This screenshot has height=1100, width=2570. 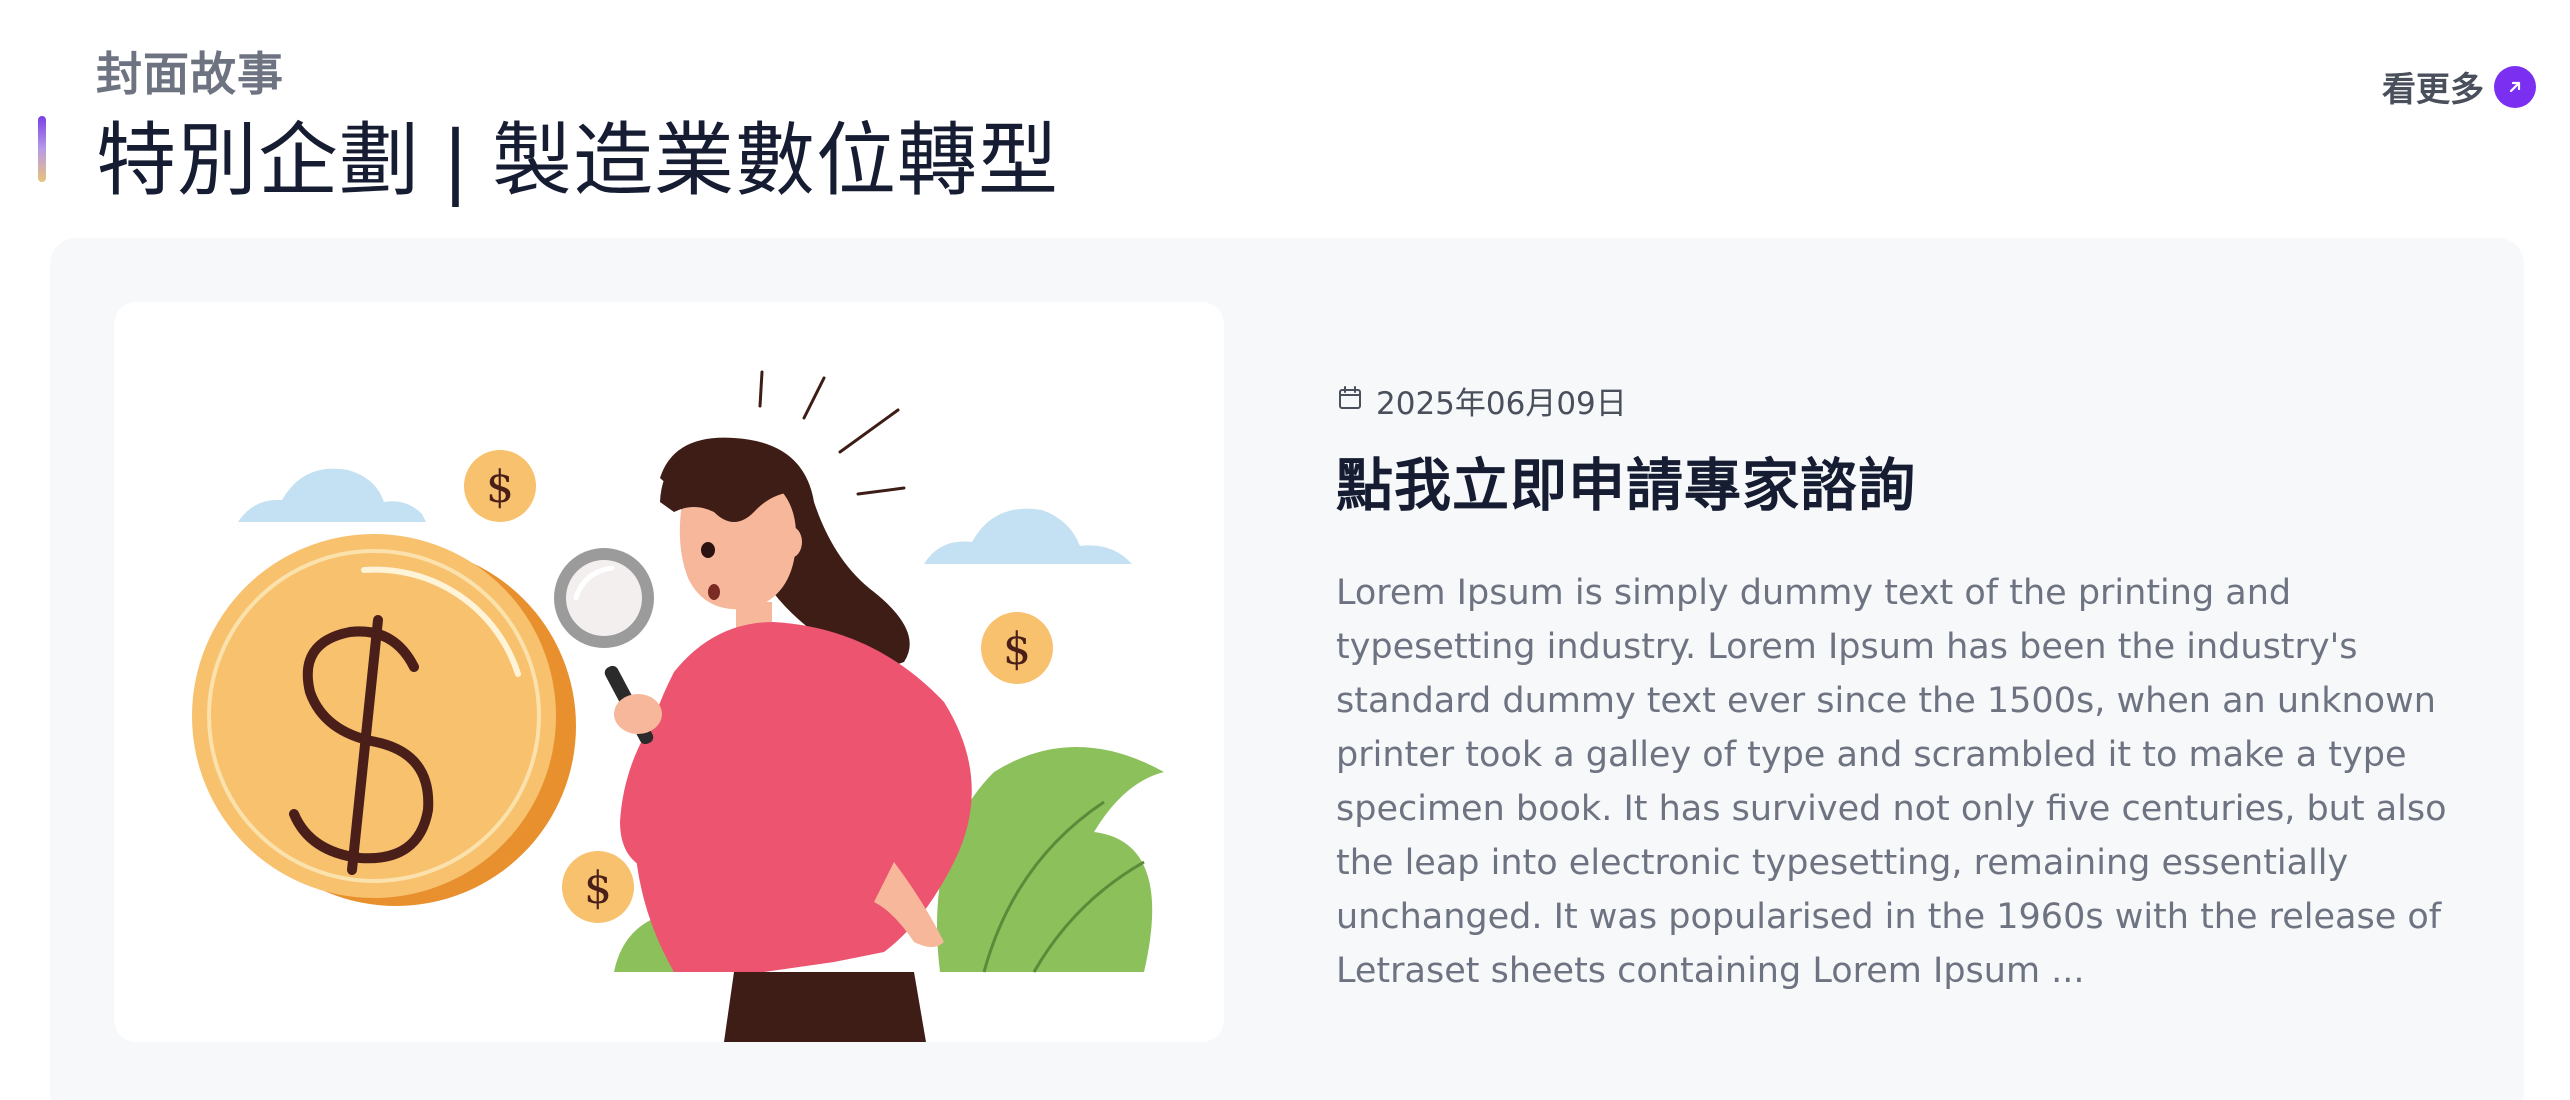 I want to click on see-more-link: 看更多, so click(x=2459, y=86).